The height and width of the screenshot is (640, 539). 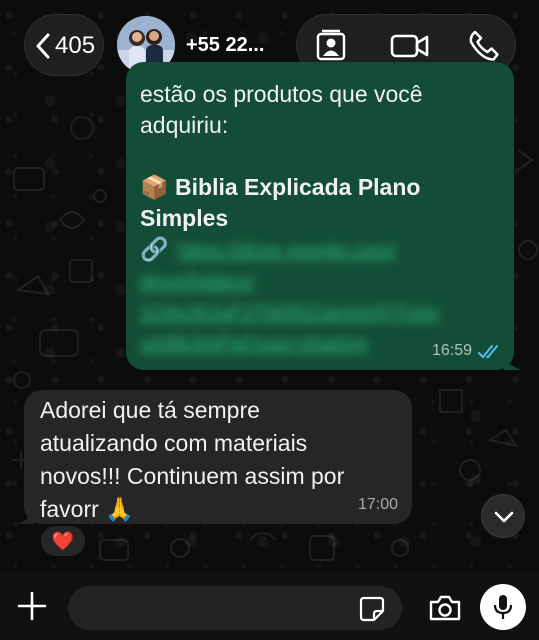 I want to click on message-line: estão os produtos que você, so click(x=281, y=94).